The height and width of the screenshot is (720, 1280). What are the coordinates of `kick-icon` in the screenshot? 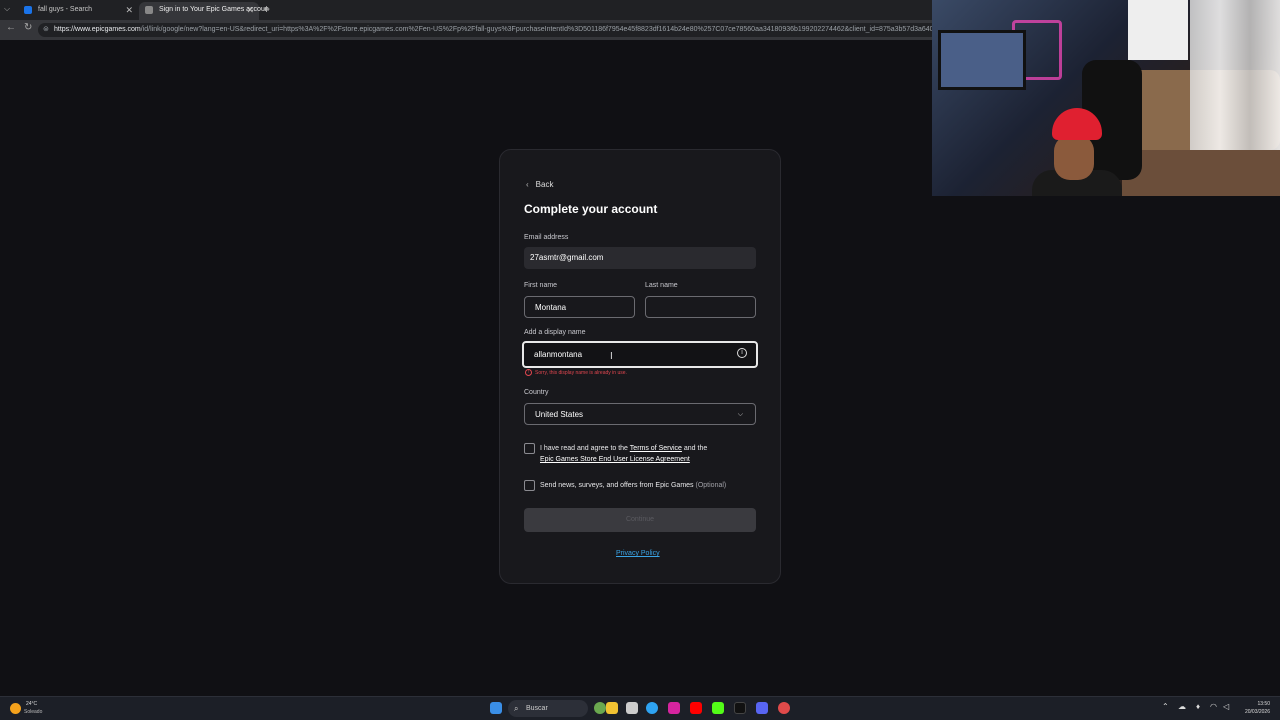 It's located at (718, 708).